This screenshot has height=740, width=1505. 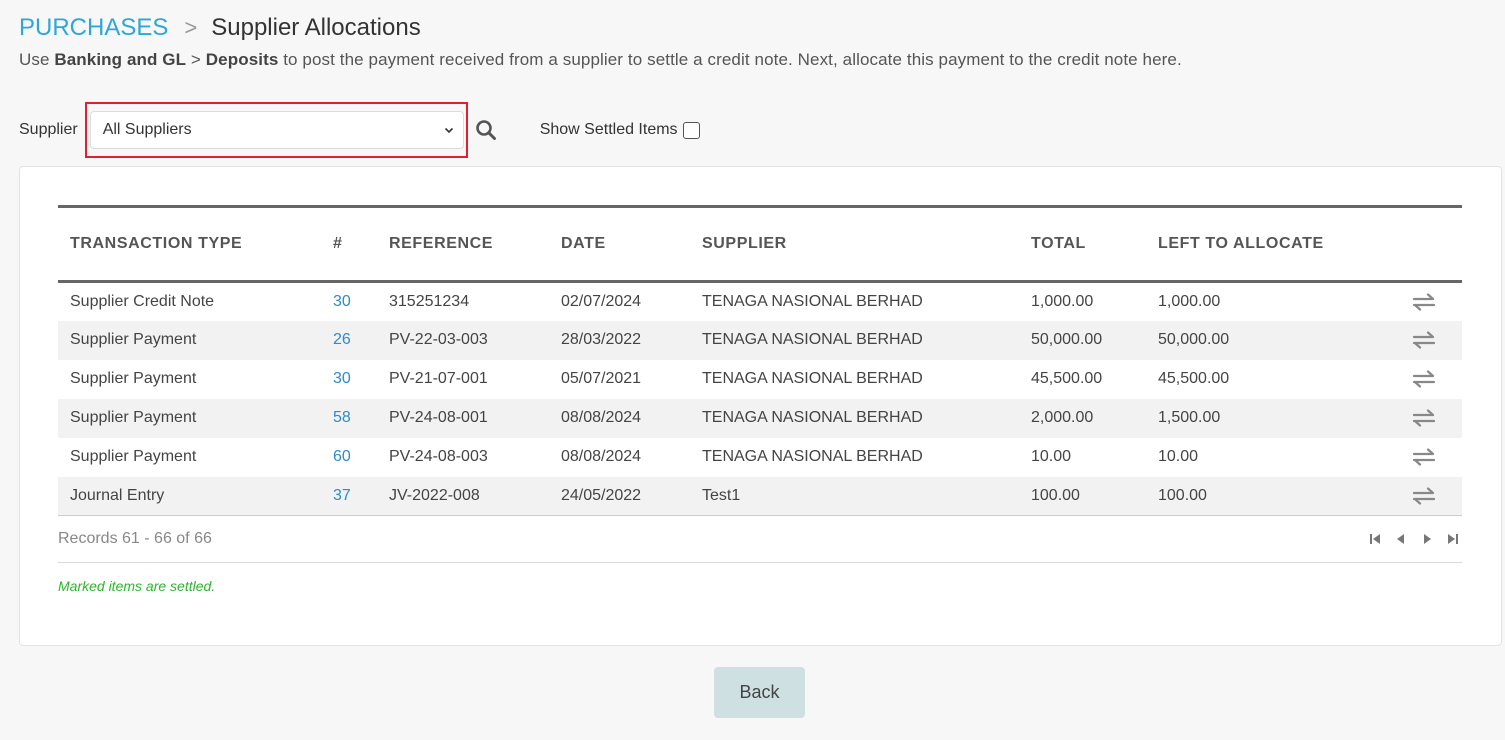 What do you see at coordinates (349, 244) in the screenshot?
I see `header-number: #` at bounding box center [349, 244].